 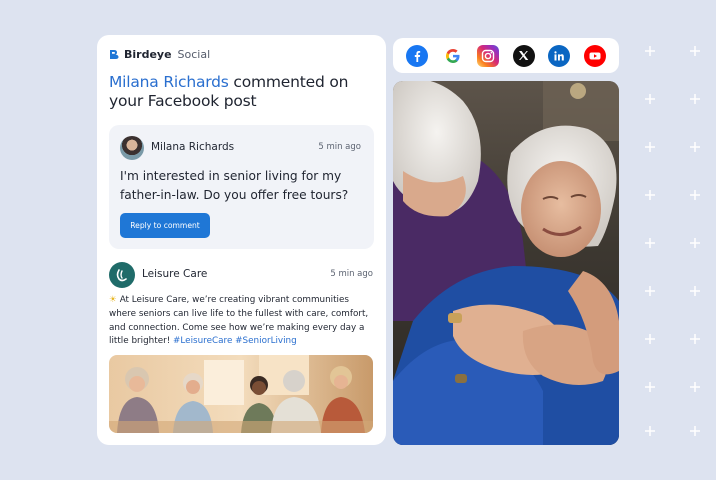 I want to click on sun-emoji-icon: ☀, so click(x=113, y=300).